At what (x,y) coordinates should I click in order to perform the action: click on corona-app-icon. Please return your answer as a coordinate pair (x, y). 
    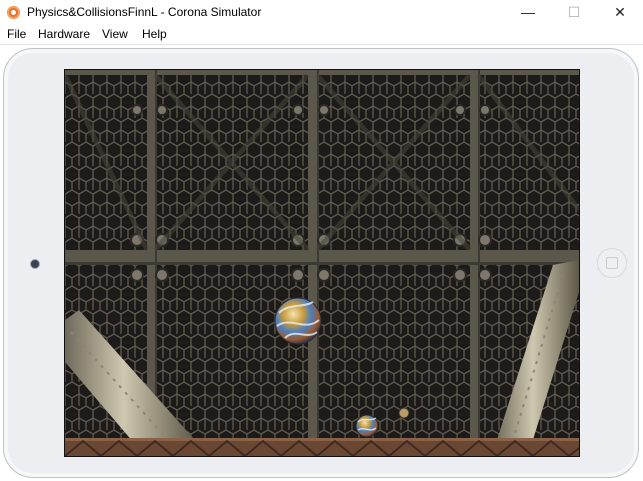
    Looking at the image, I should click on (13, 12).